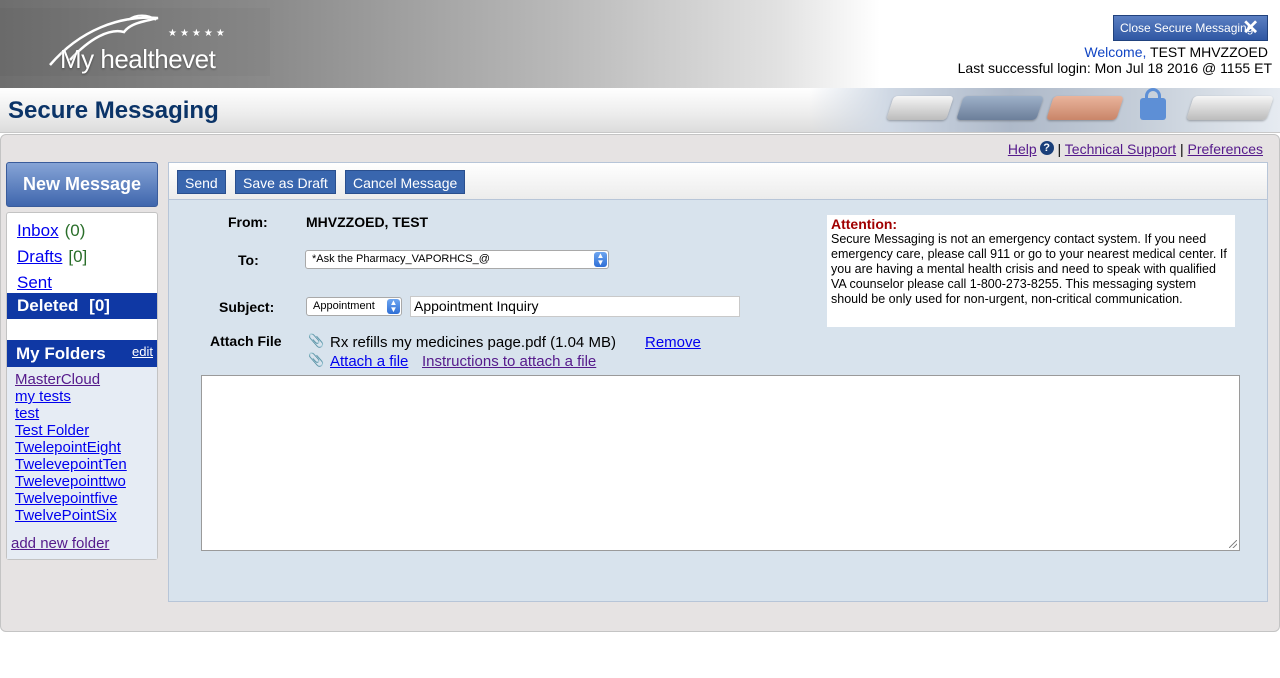  What do you see at coordinates (1045, 110) in the screenshot?
I see `keyboard-lock-banner-image` at bounding box center [1045, 110].